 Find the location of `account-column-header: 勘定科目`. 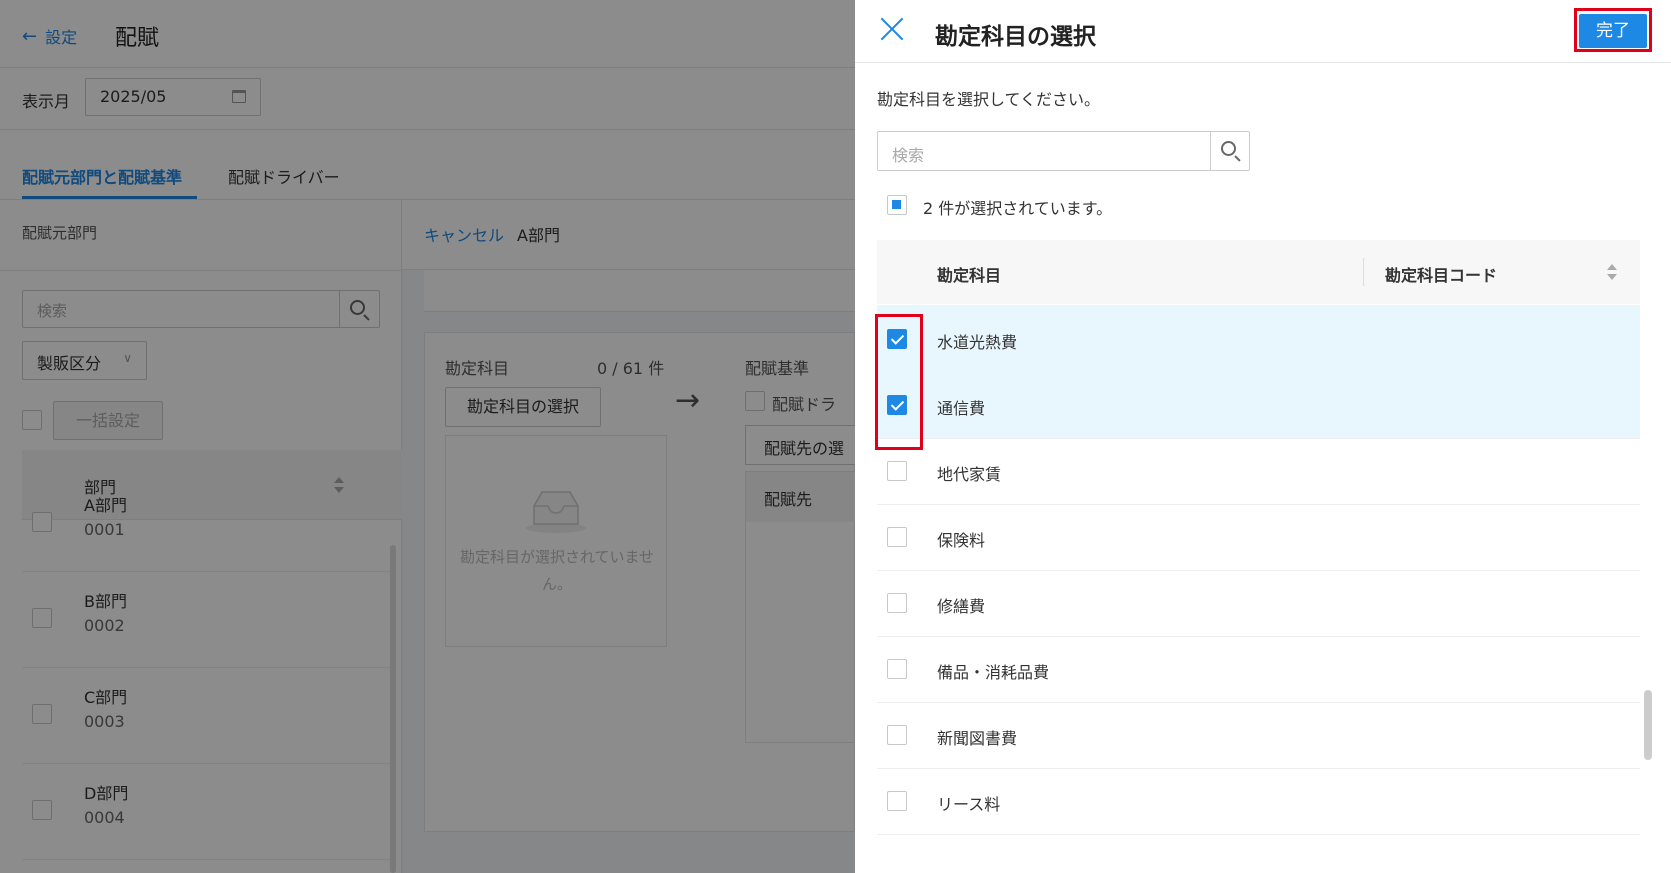

account-column-header: 勘定科目 is located at coordinates (969, 275).